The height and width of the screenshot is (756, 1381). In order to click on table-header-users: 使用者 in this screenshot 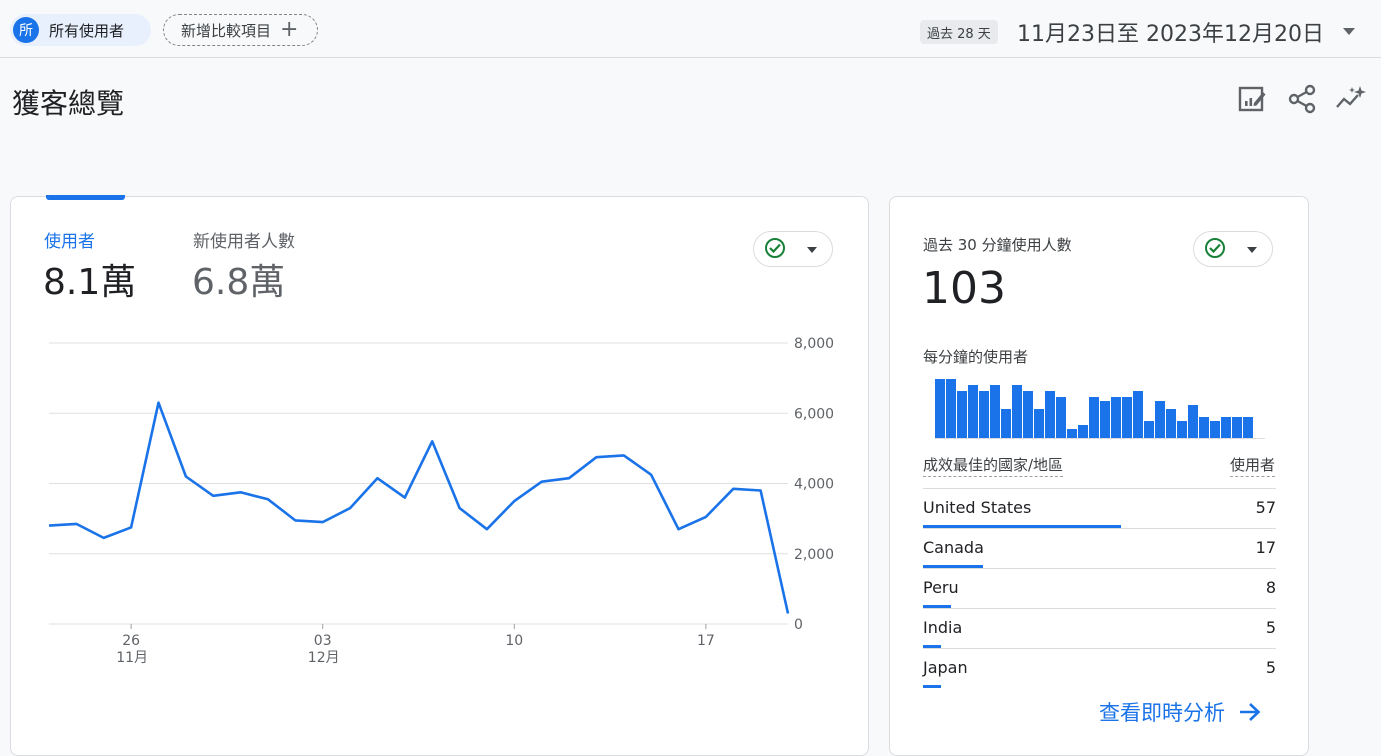, I will do `click(1252, 465)`.